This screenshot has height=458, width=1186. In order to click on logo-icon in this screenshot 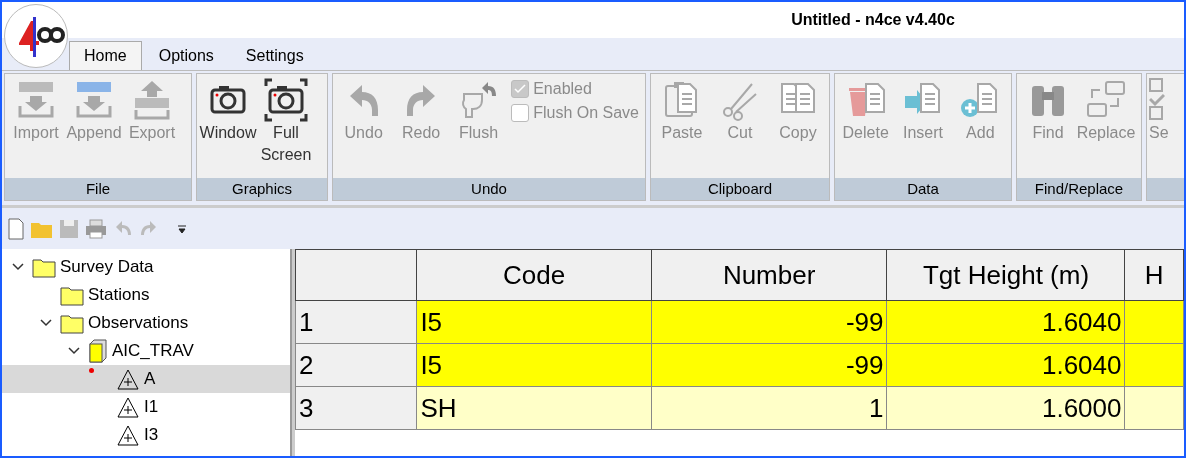, I will do `click(36, 36)`.